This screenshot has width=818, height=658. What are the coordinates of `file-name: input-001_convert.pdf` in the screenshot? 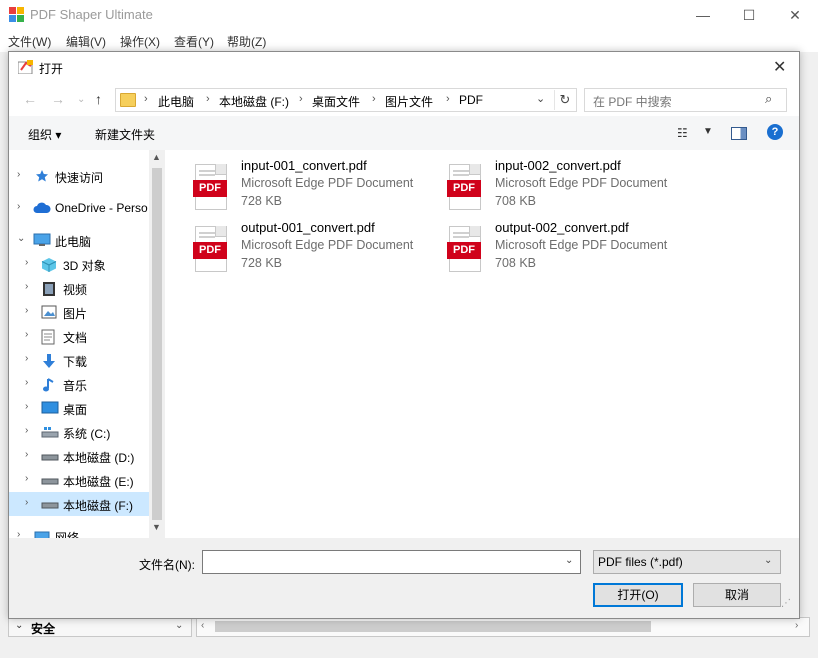 It's located at (304, 165).